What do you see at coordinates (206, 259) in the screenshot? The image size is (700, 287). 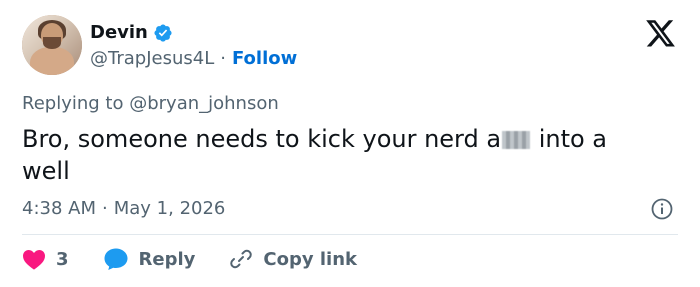 I see `action-bar: 3 Reply Copy link` at bounding box center [206, 259].